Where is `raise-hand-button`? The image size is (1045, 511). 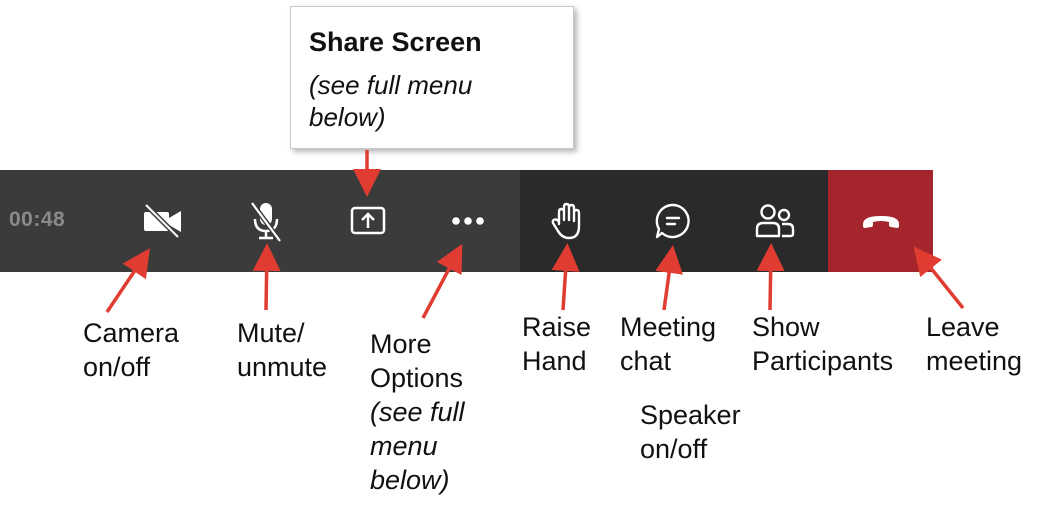
raise-hand-button is located at coordinates (569, 221).